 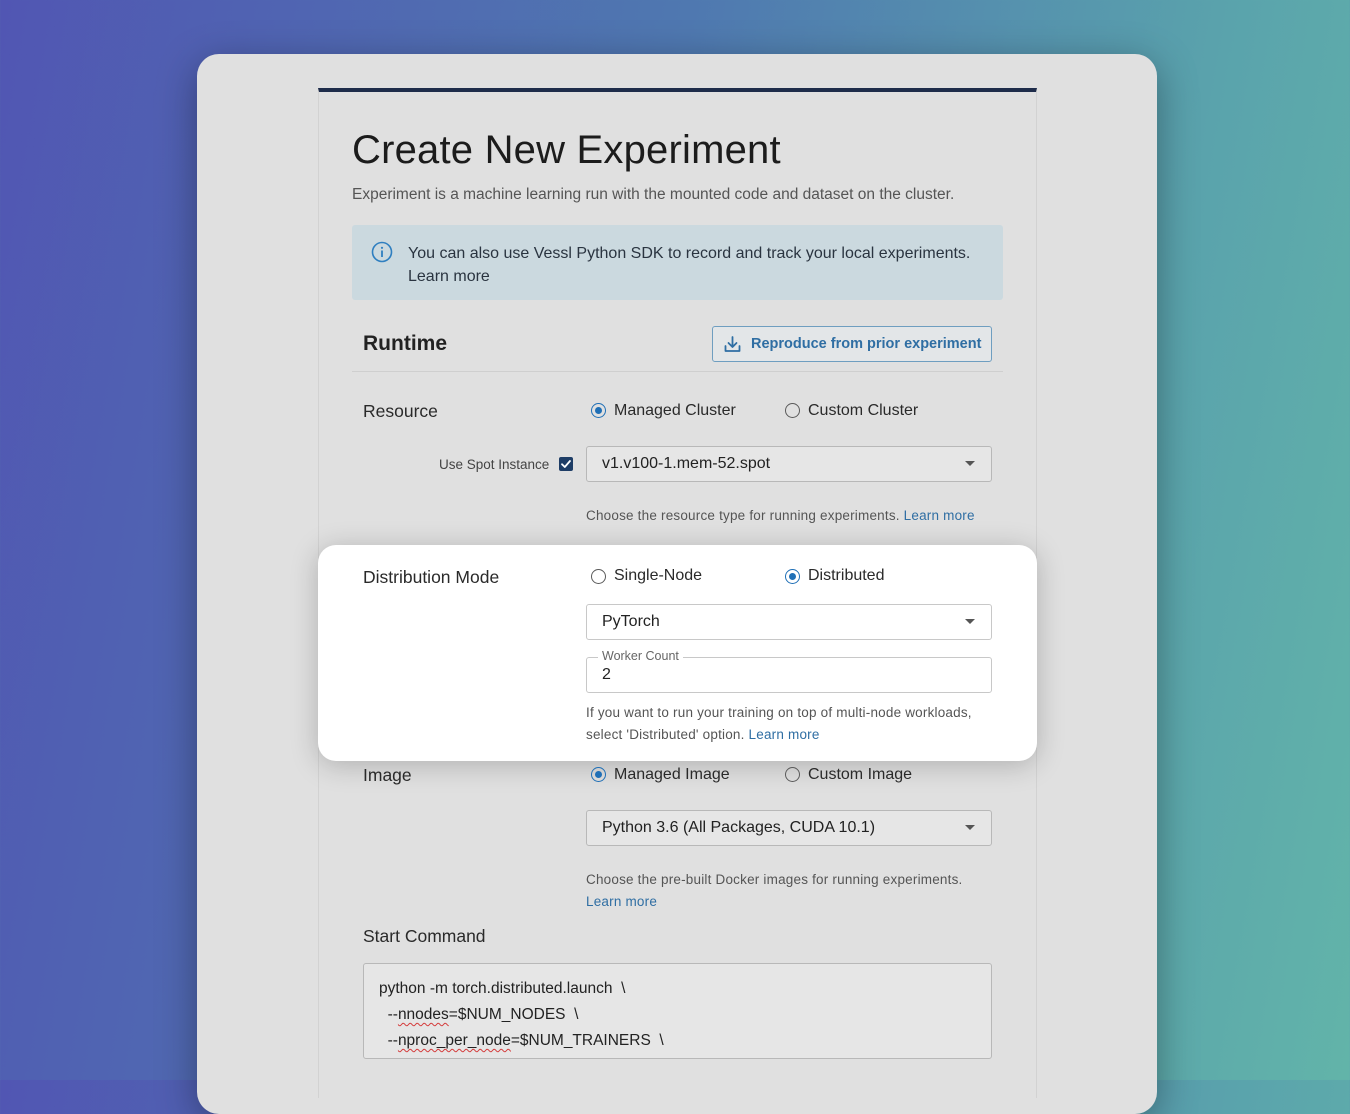 What do you see at coordinates (405, 343) in the screenshot?
I see `runtime-section-title: Runtime` at bounding box center [405, 343].